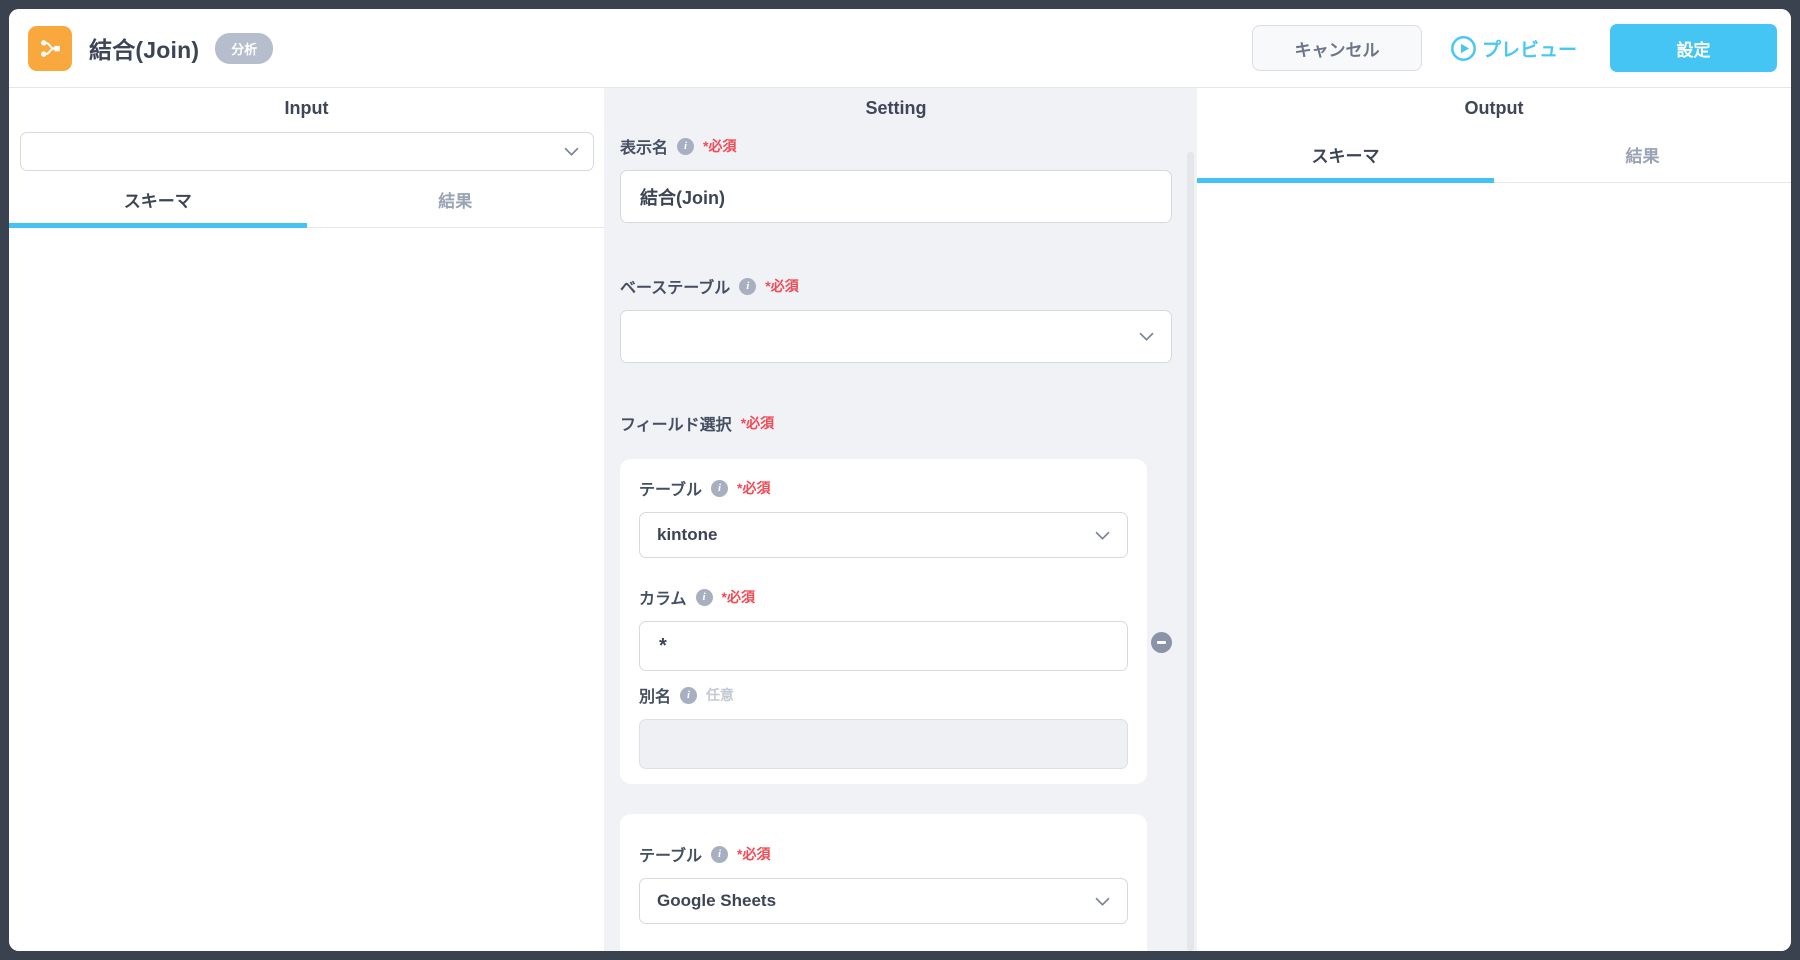 The image size is (1800, 960). Describe the element at coordinates (675, 288) in the screenshot. I see `base-table-label: ベーステーブル` at that location.